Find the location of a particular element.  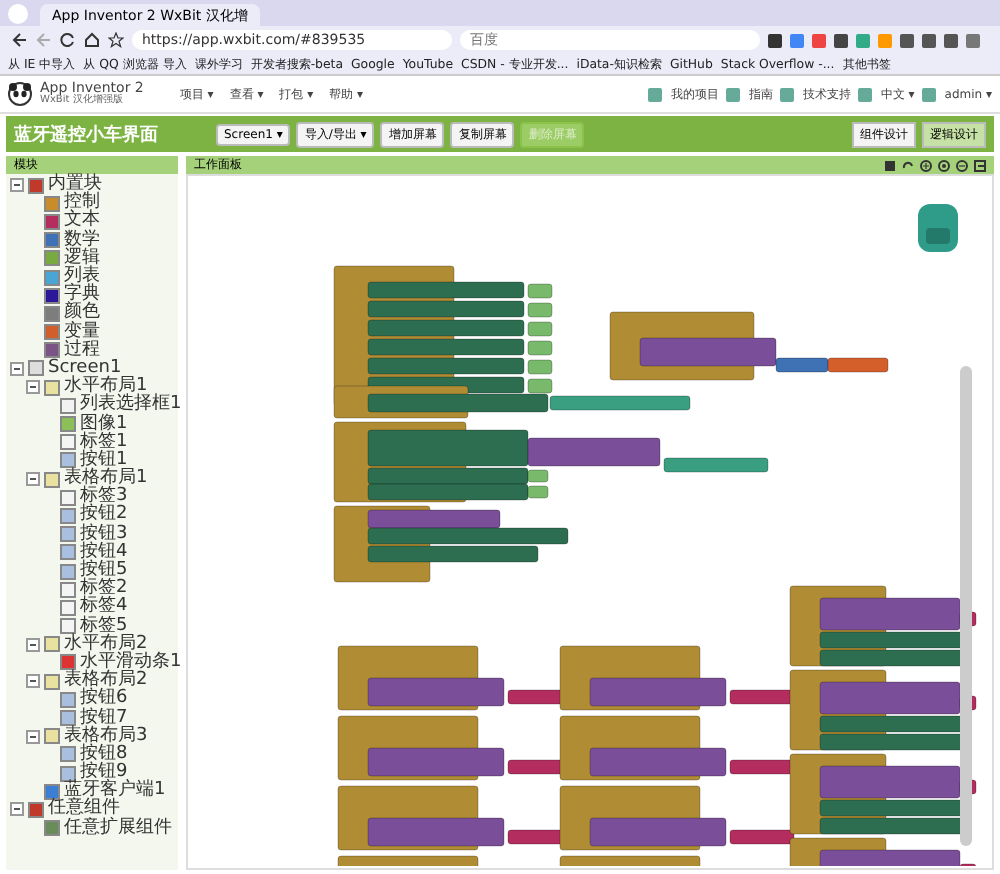

tree-item: 过程 is located at coordinates (82, 350).